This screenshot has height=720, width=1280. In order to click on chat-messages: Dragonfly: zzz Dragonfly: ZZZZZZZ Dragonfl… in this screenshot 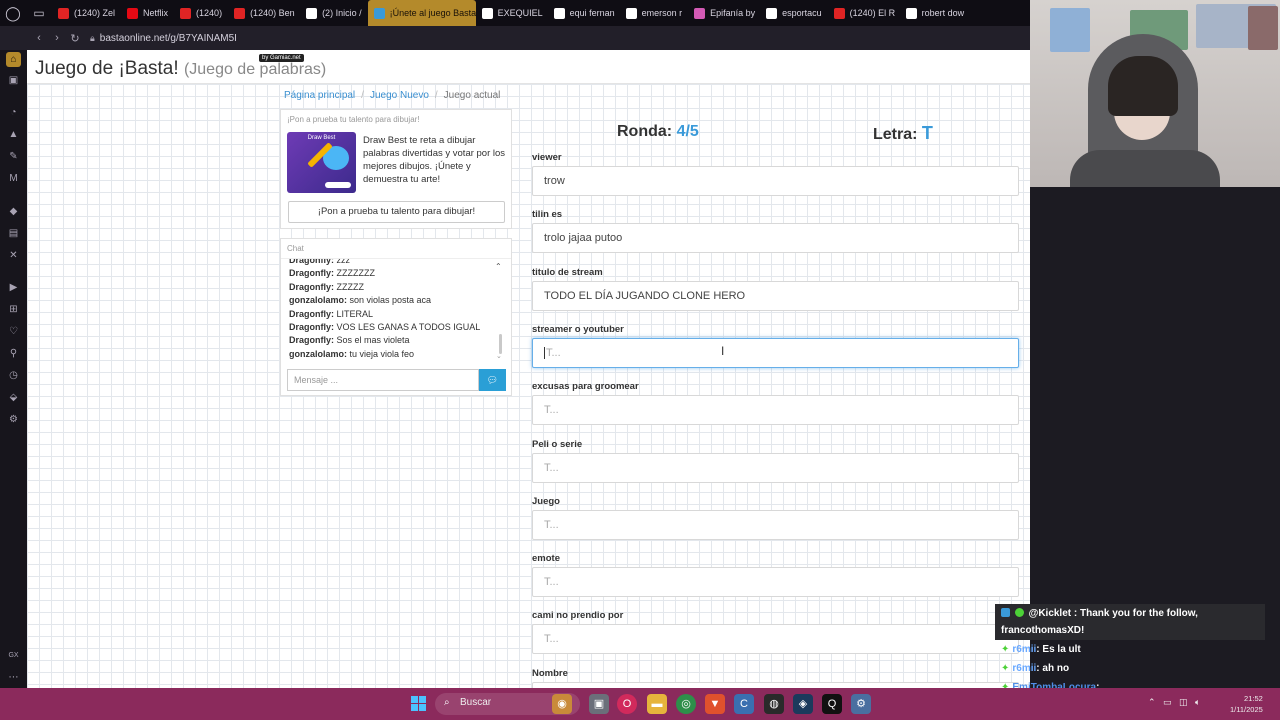, I will do `click(394, 310)`.